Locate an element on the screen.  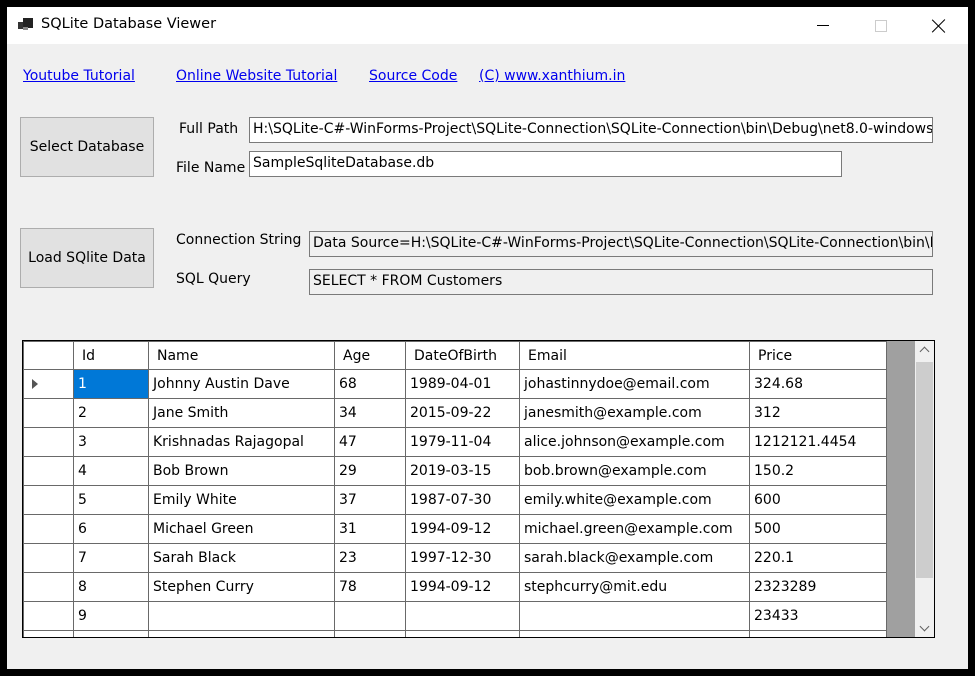
cell-email: johastinnydoe@email.com is located at coordinates (634, 384).